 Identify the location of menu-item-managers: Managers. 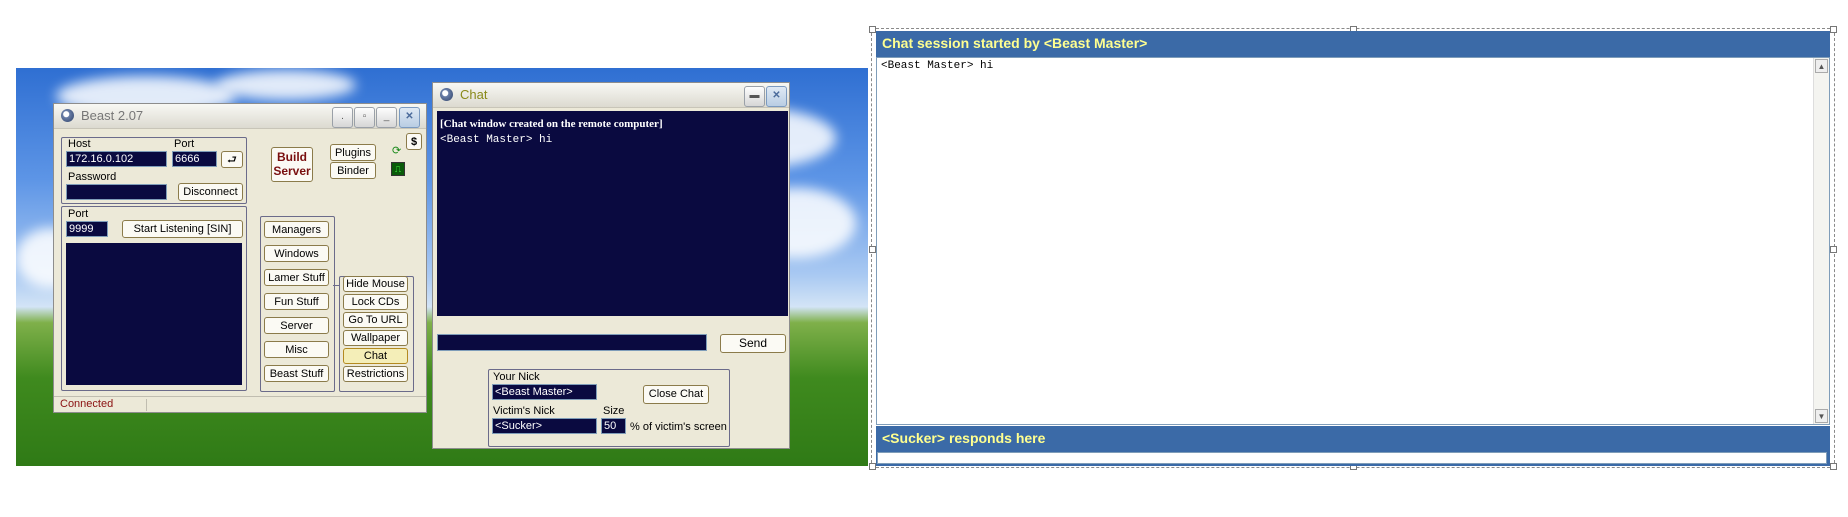
(296, 229).